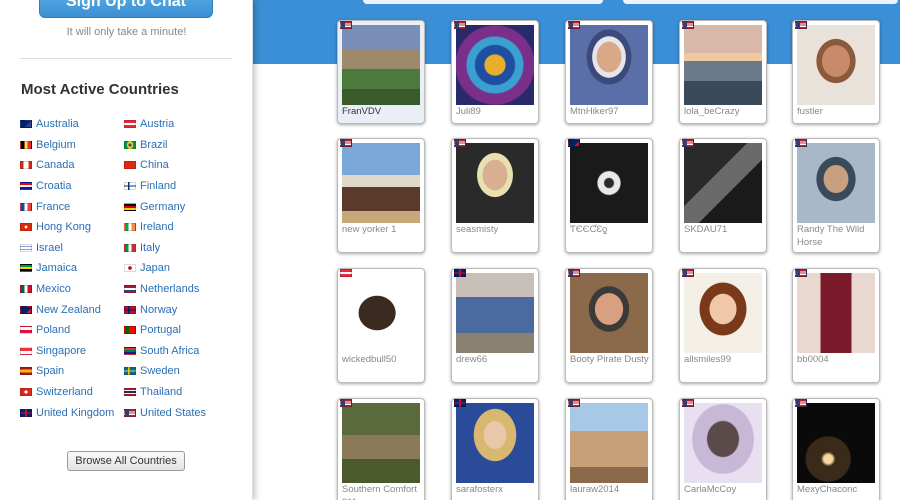  I want to click on user-name: allsmiles99, so click(725, 359).